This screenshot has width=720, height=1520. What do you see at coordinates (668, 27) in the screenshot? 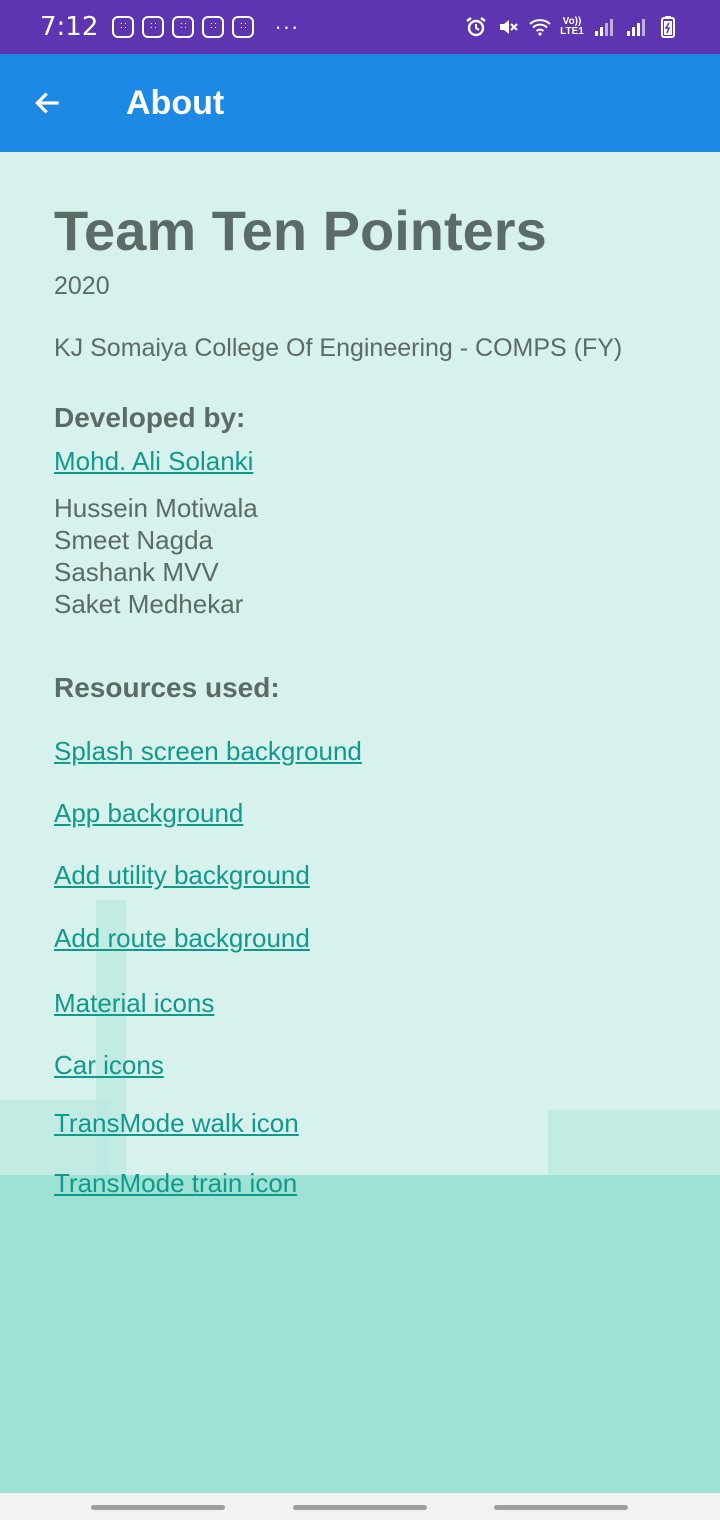
I see `battery-icon` at bounding box center [668, 27].